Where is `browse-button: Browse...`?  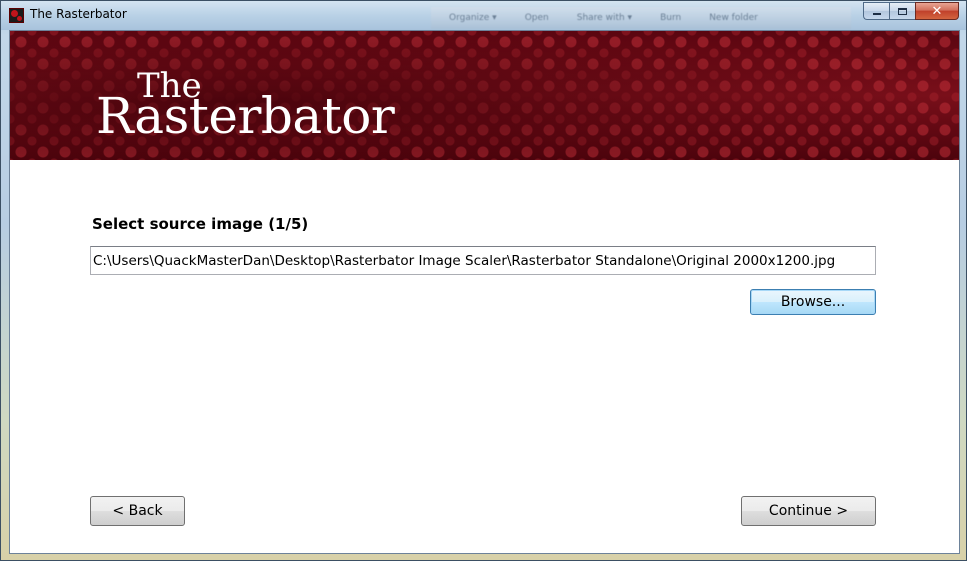 browse-button: Browse... is located at coordinates (813, 302).